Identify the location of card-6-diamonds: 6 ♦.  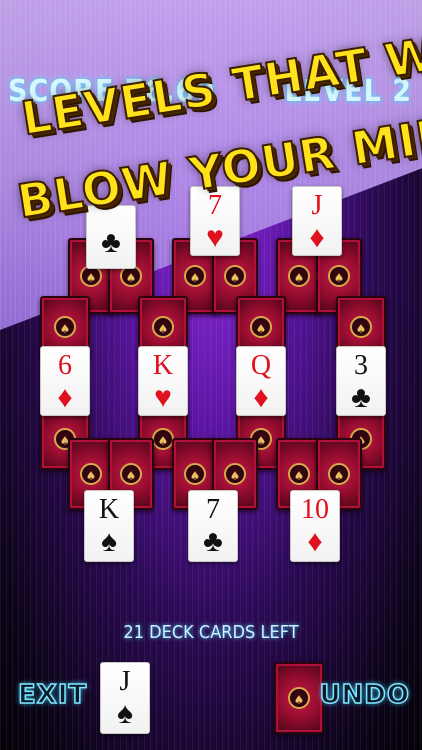
(65, 381).